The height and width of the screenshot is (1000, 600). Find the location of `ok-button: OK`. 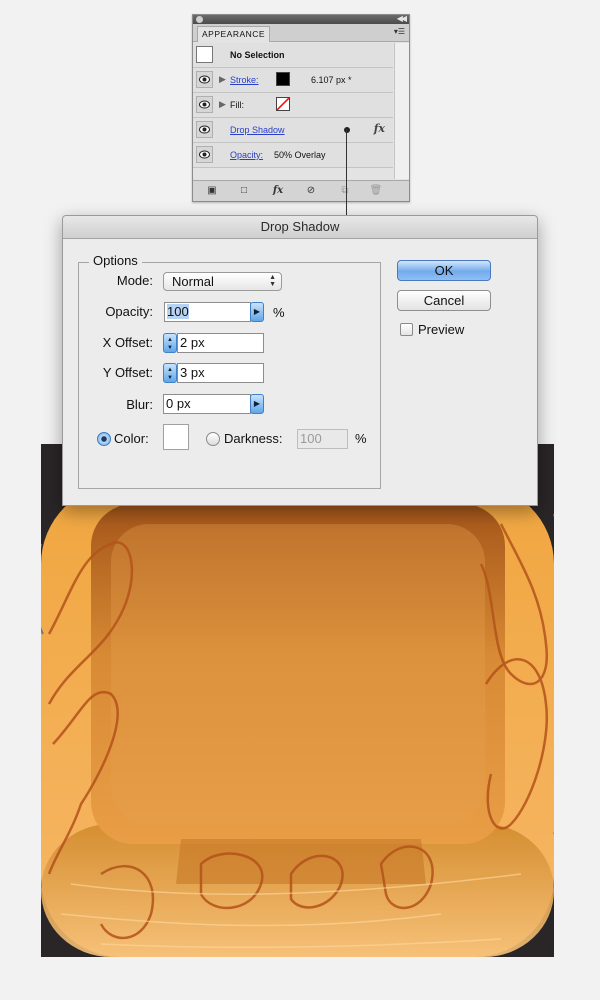

ok-button: OK is located at coordinates (444, 270).